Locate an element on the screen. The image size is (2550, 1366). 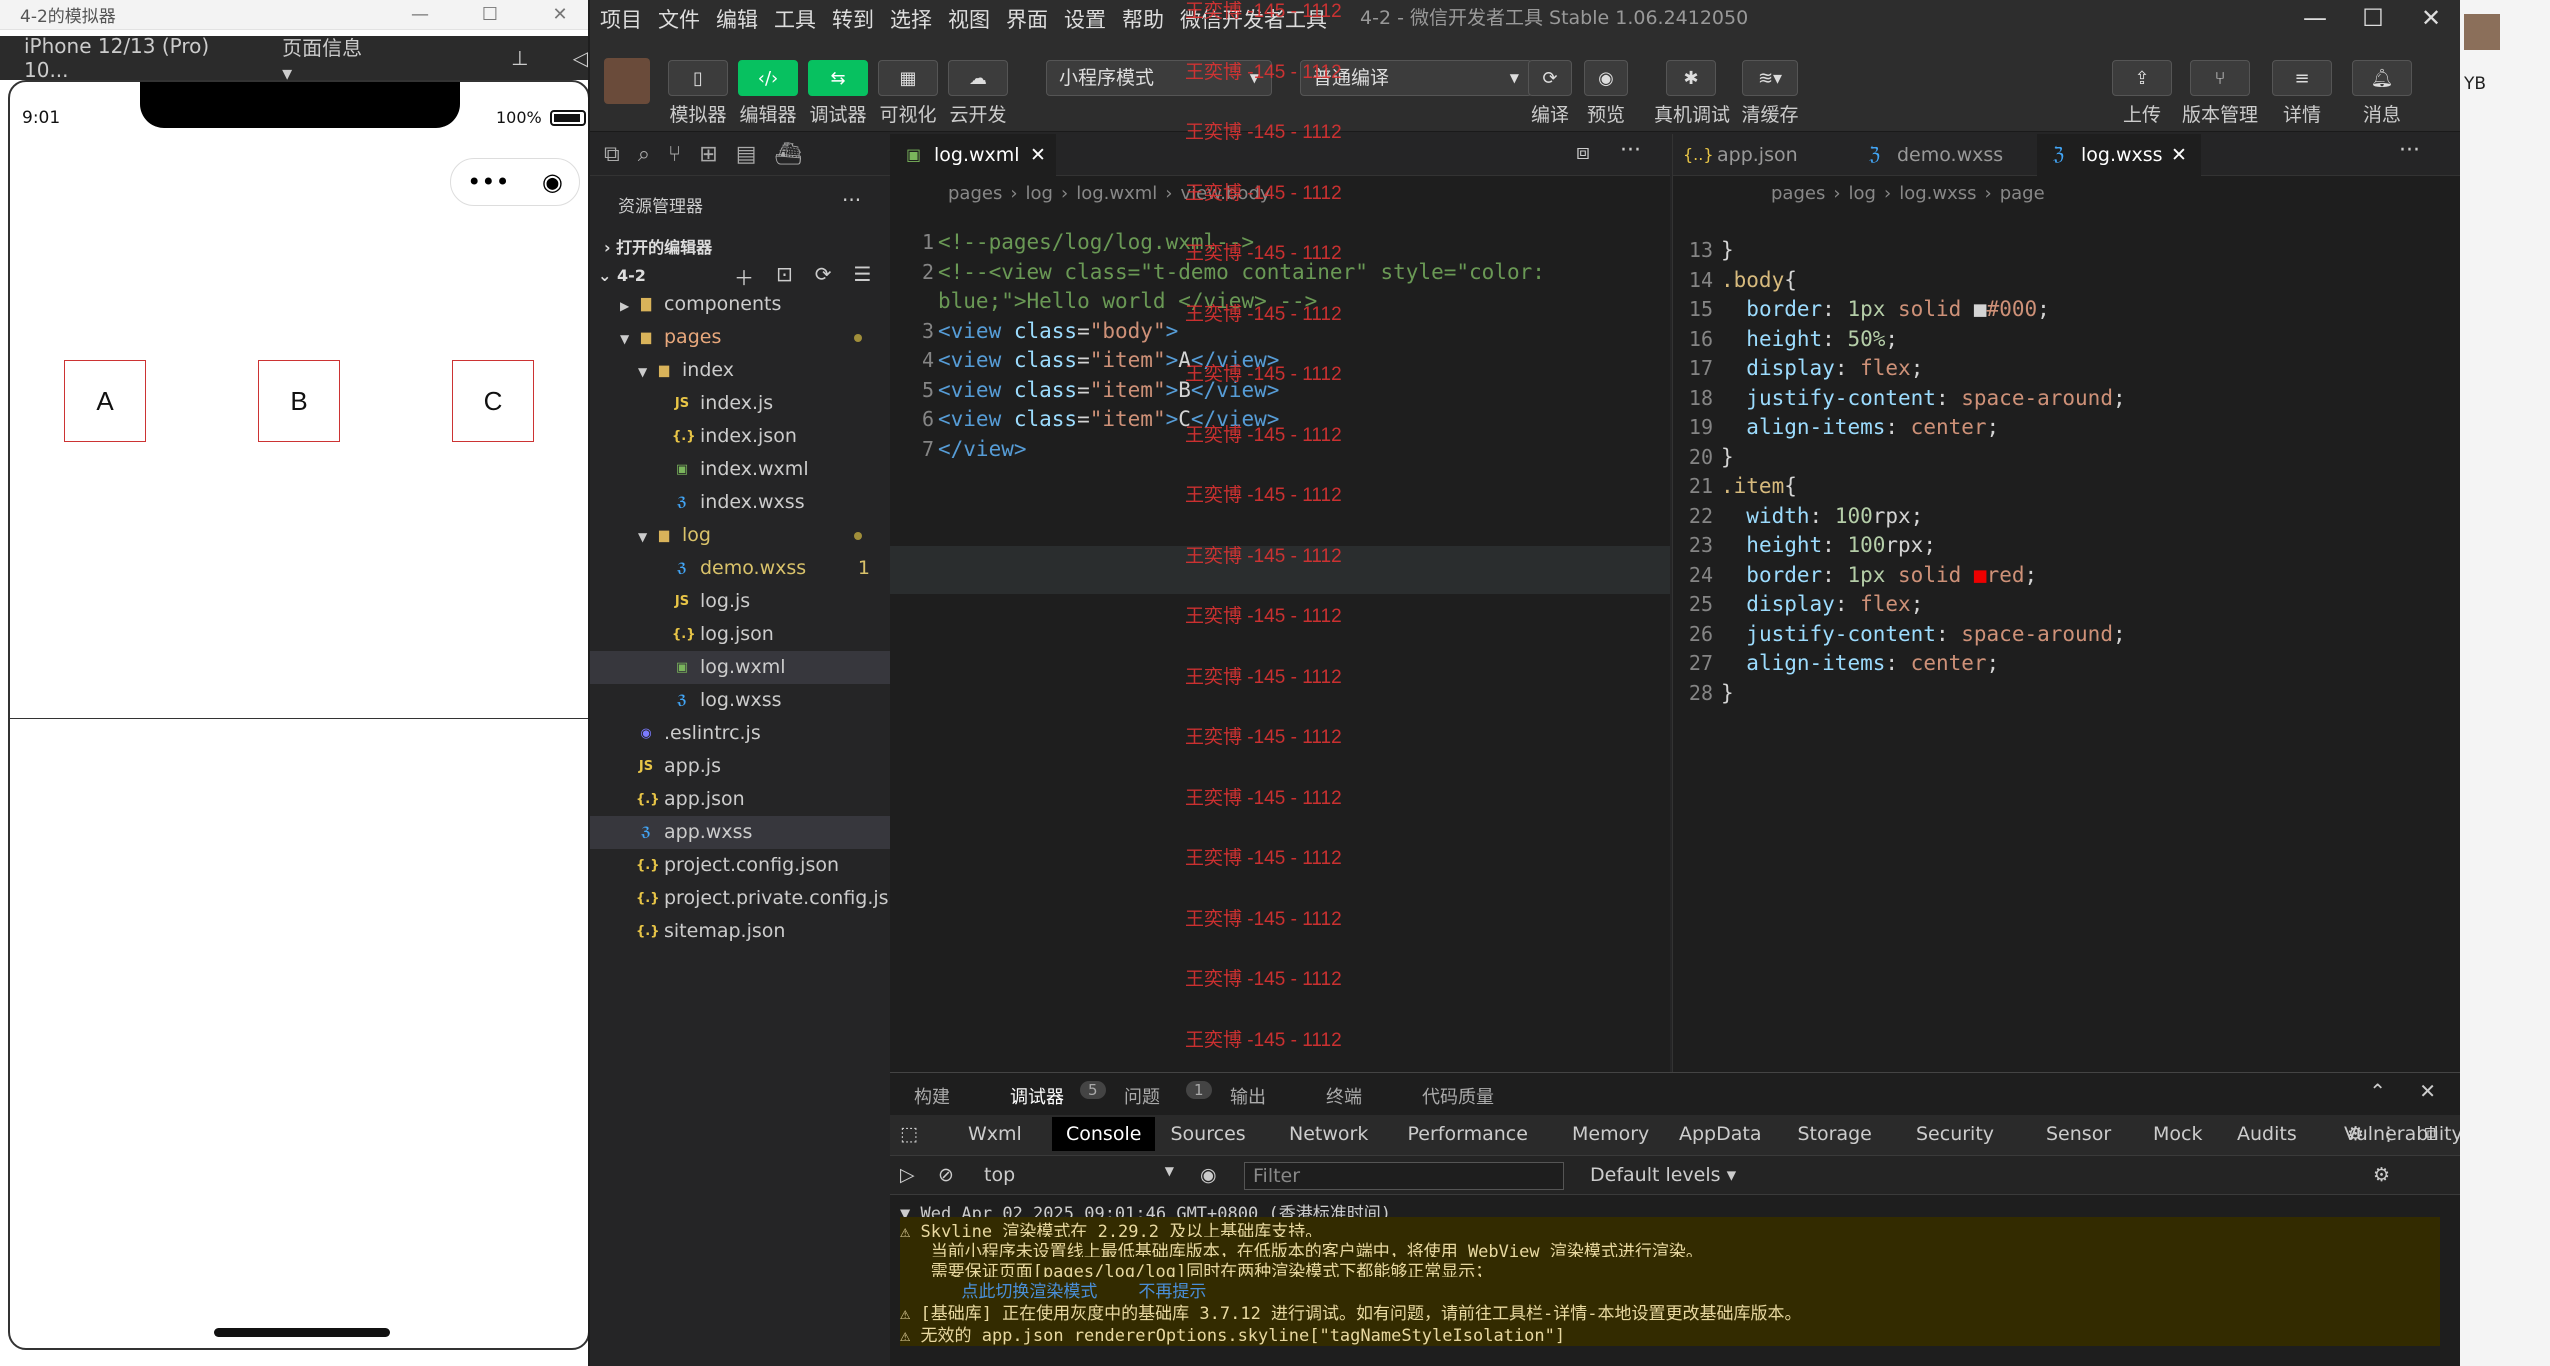
tree-item-index: ▼ ▆ index is located at coordinates (740, 370).